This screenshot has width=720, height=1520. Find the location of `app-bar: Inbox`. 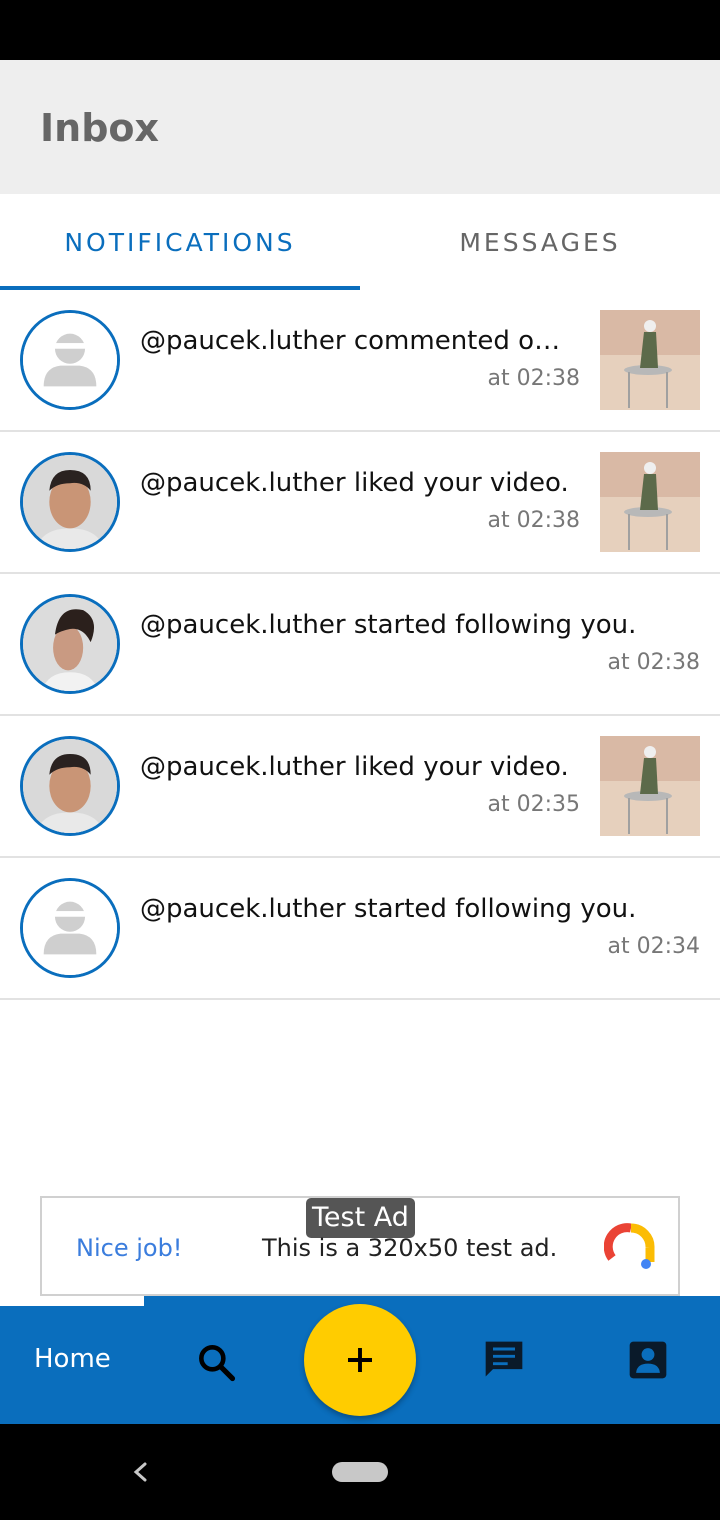

app-bar: Inbox is located at coordinates (360, 127).